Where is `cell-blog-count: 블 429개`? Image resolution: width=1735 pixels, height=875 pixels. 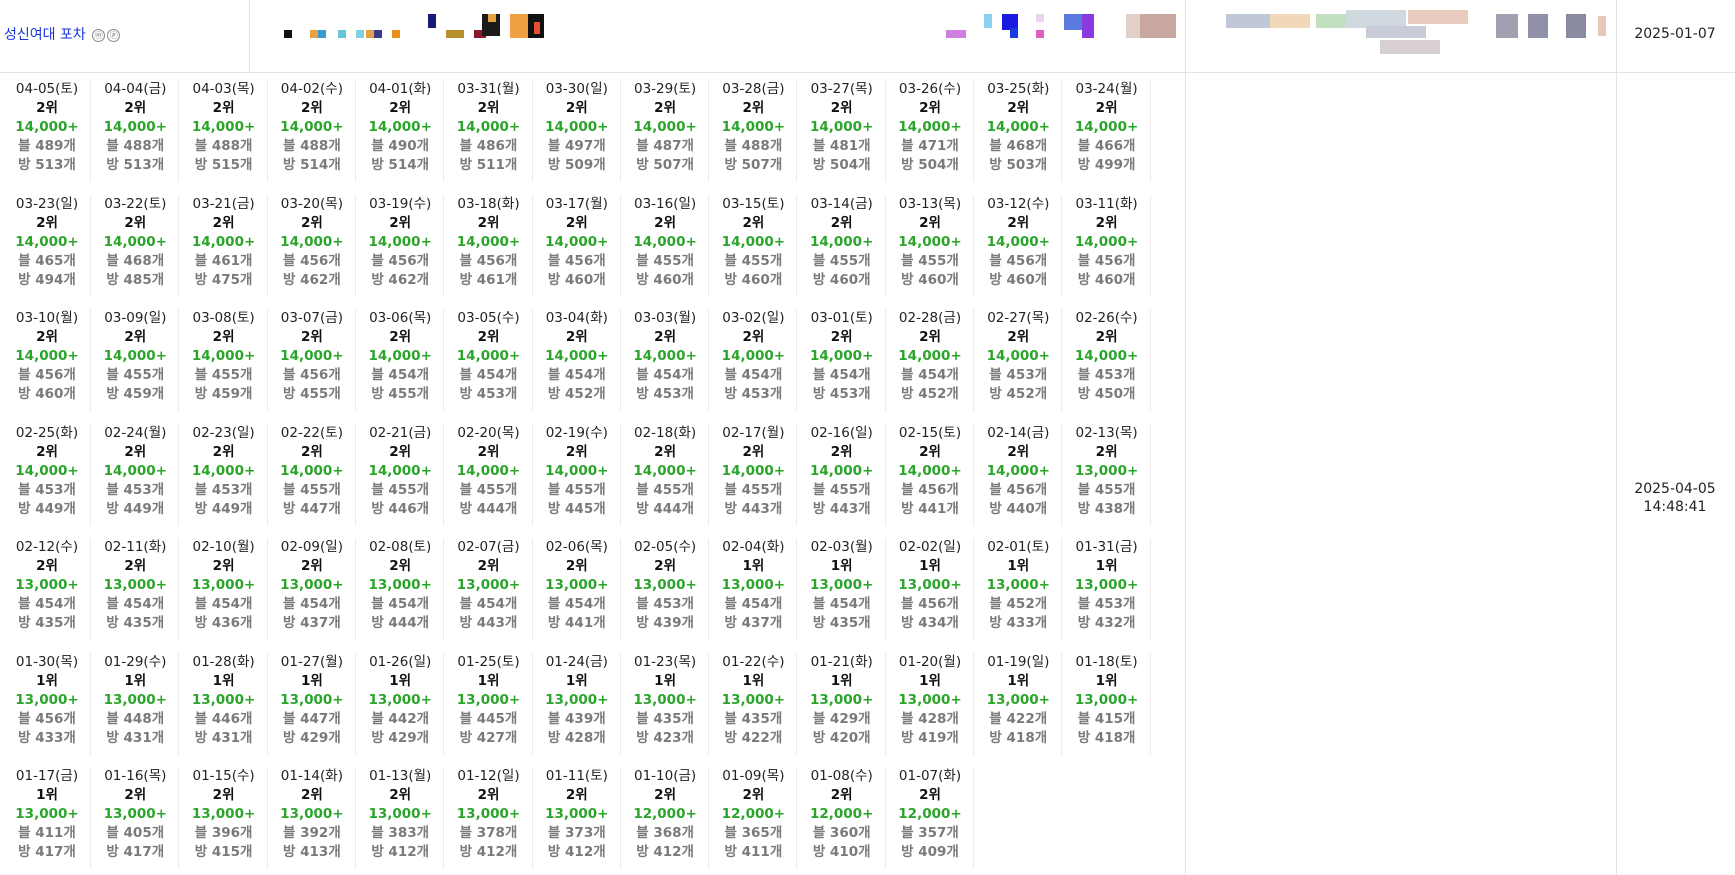
cell-blog-count: 블 429개 is located at coordinates (841, 718).